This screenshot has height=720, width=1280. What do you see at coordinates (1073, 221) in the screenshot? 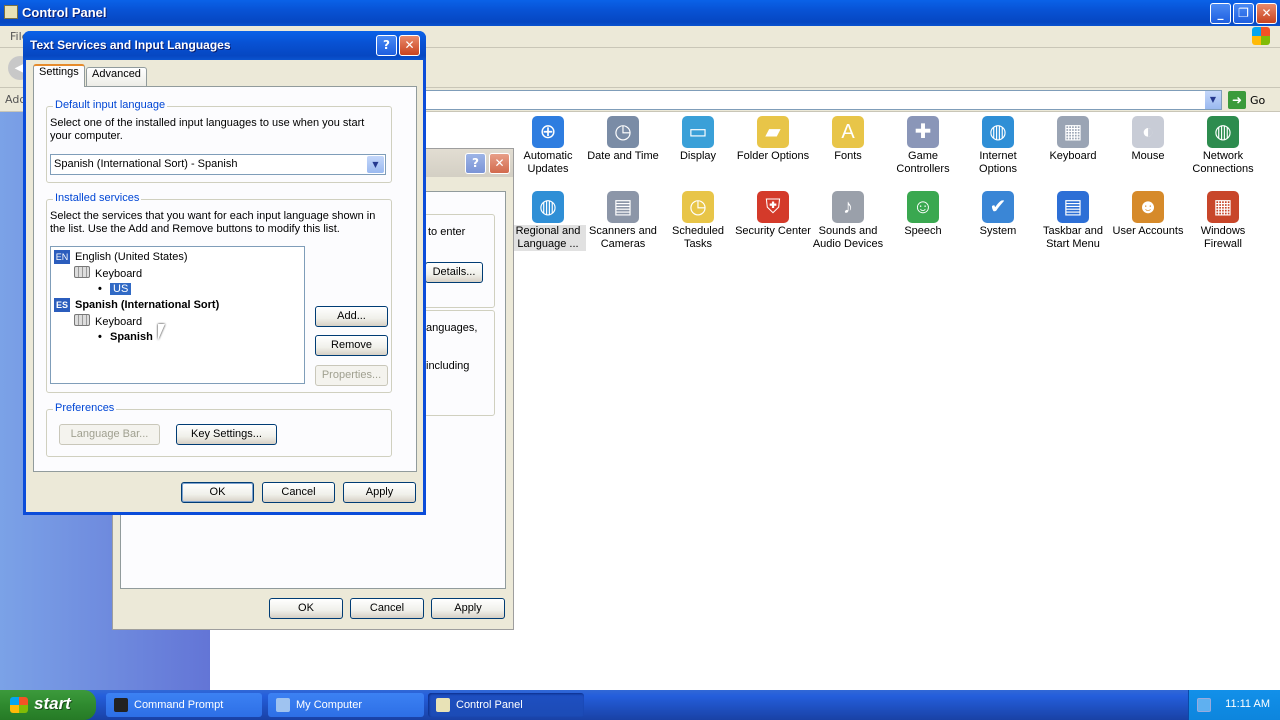
I see `control-panel-item: ▤ Taskbar and Start Menu` at bounding box center [1073, 221].